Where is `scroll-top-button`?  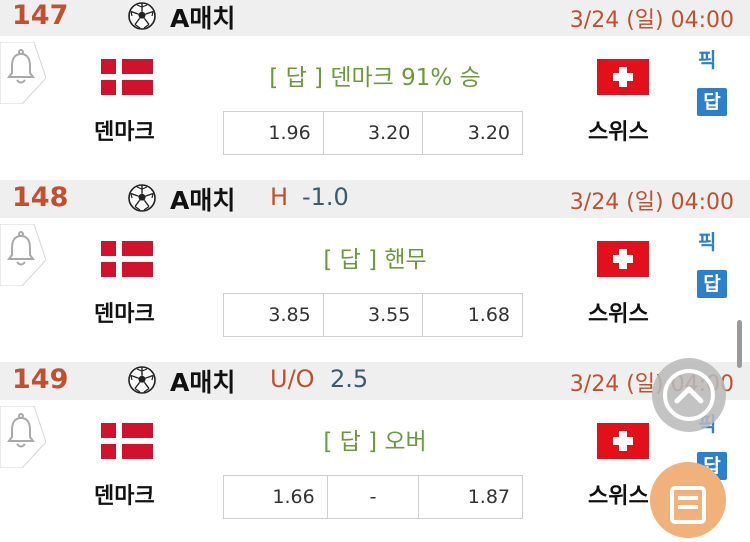
scroll-top-button is located at coordinates (689, 395).